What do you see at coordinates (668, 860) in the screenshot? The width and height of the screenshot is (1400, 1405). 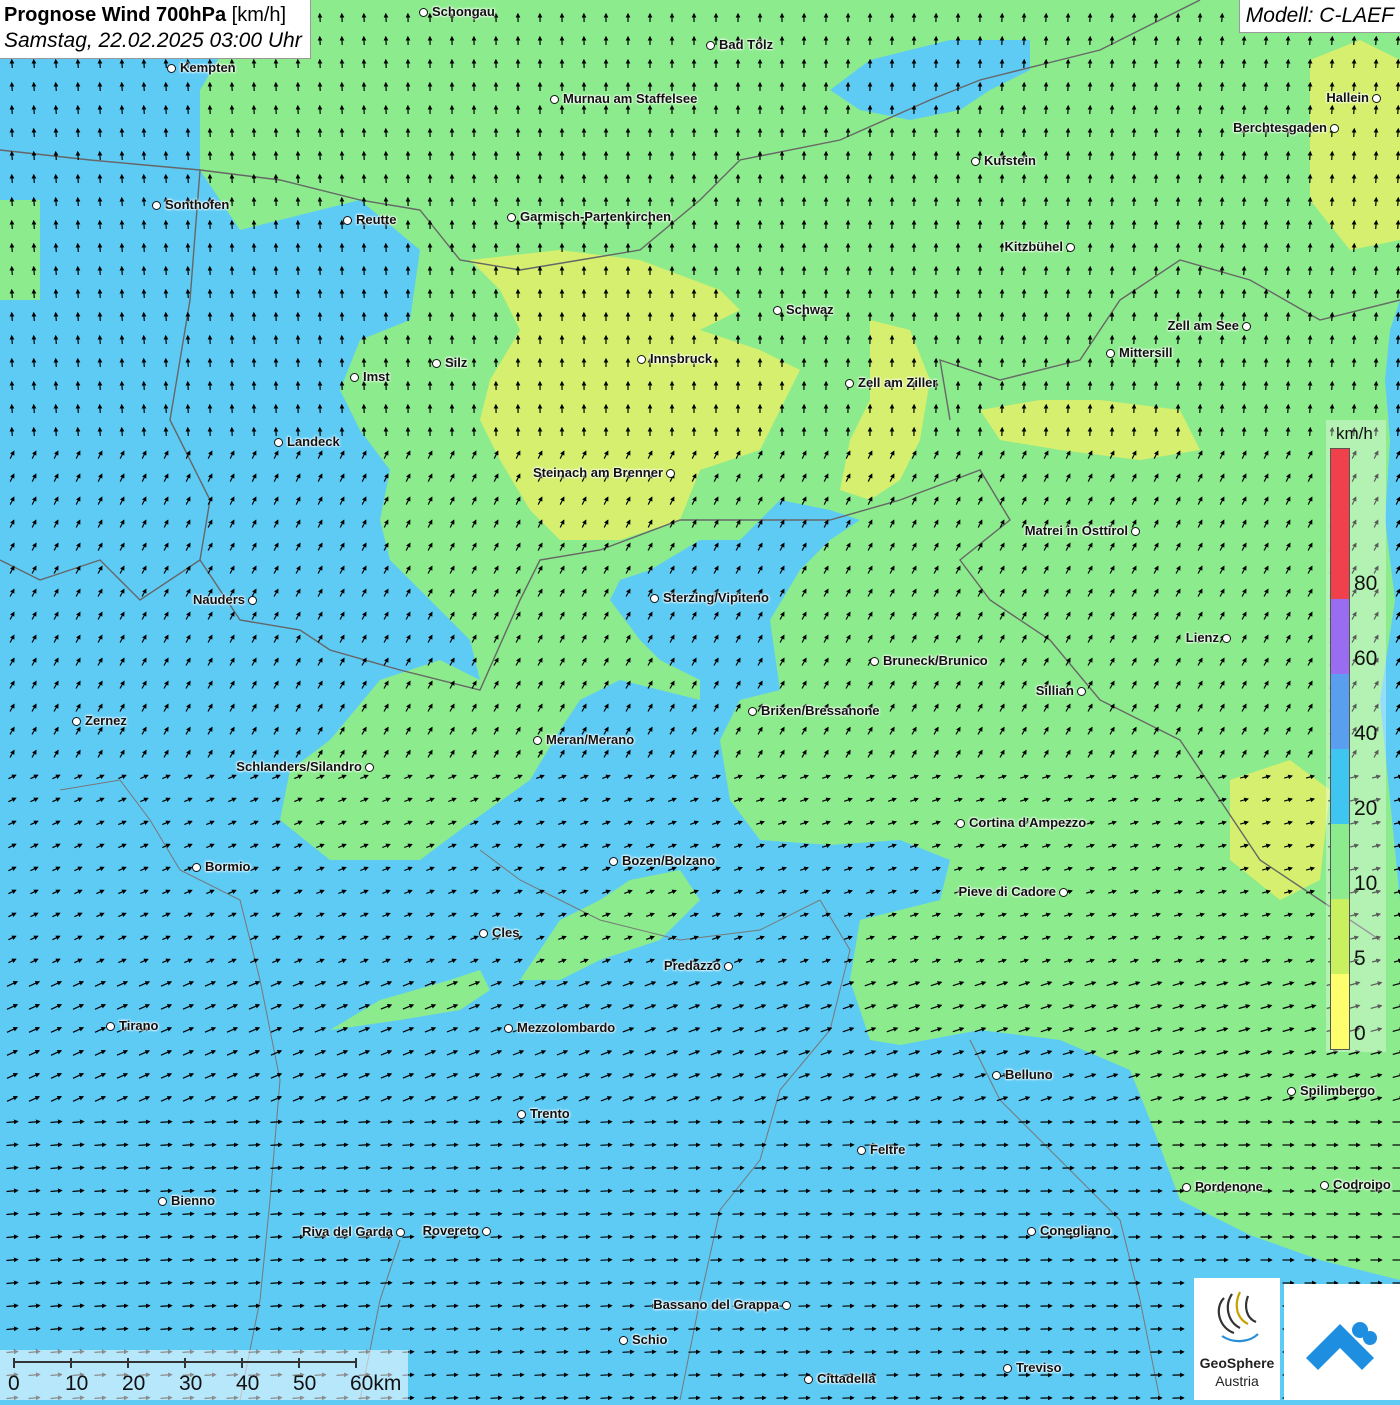 I see `city-label: Bozen/Bolzano` at bounding box center [668, 860].